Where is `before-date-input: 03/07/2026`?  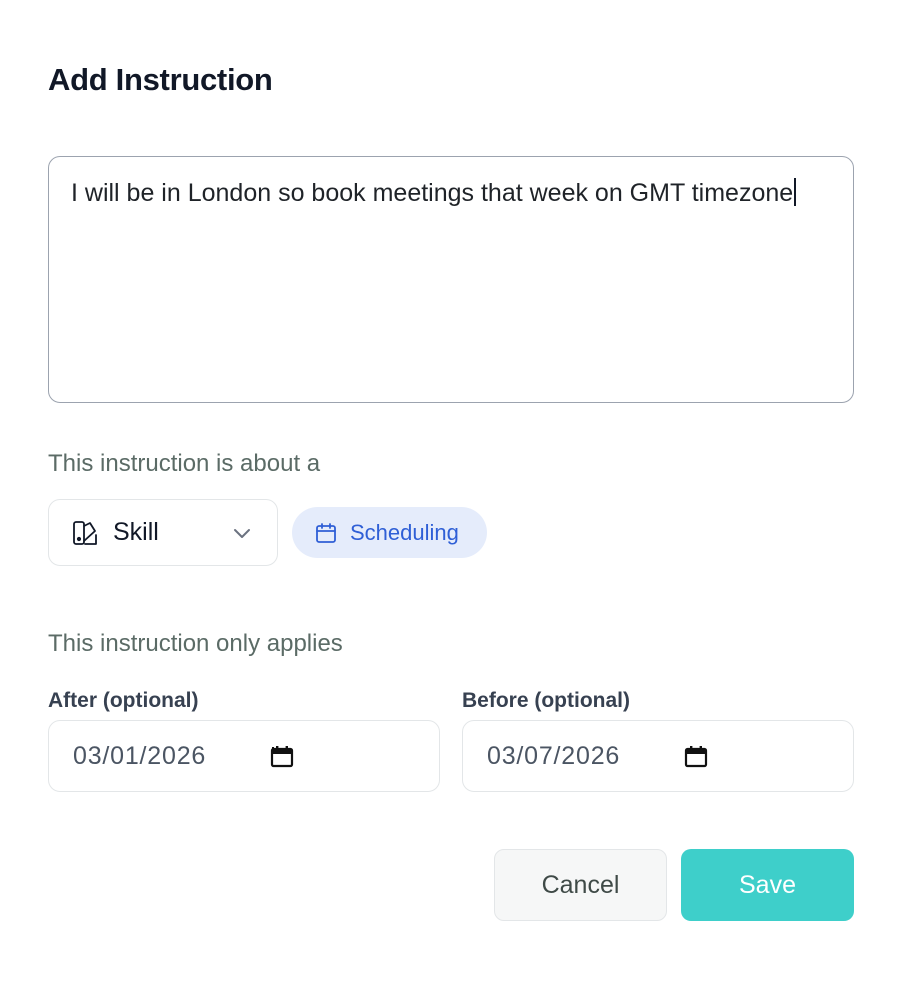 before-date-input: 03/07/2026 is located at coordinates (658, 756).